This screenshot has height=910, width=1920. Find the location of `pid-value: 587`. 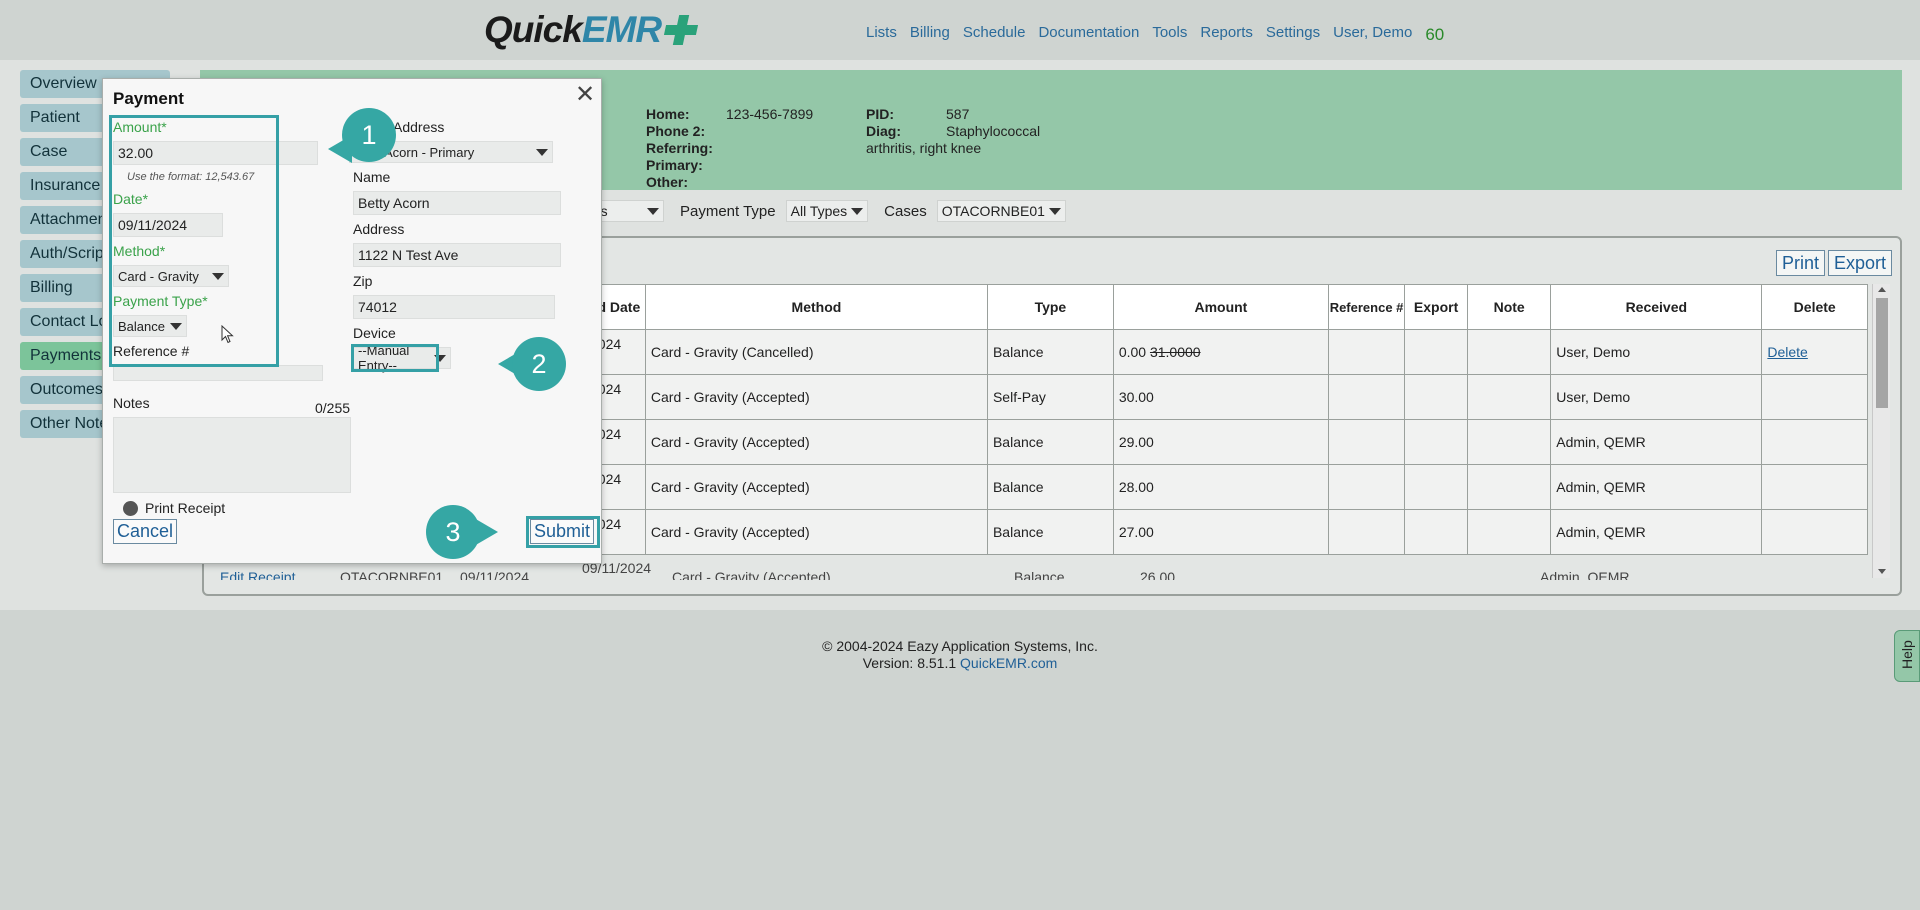

pid-value: 587 is located at coordinates (958, 114).